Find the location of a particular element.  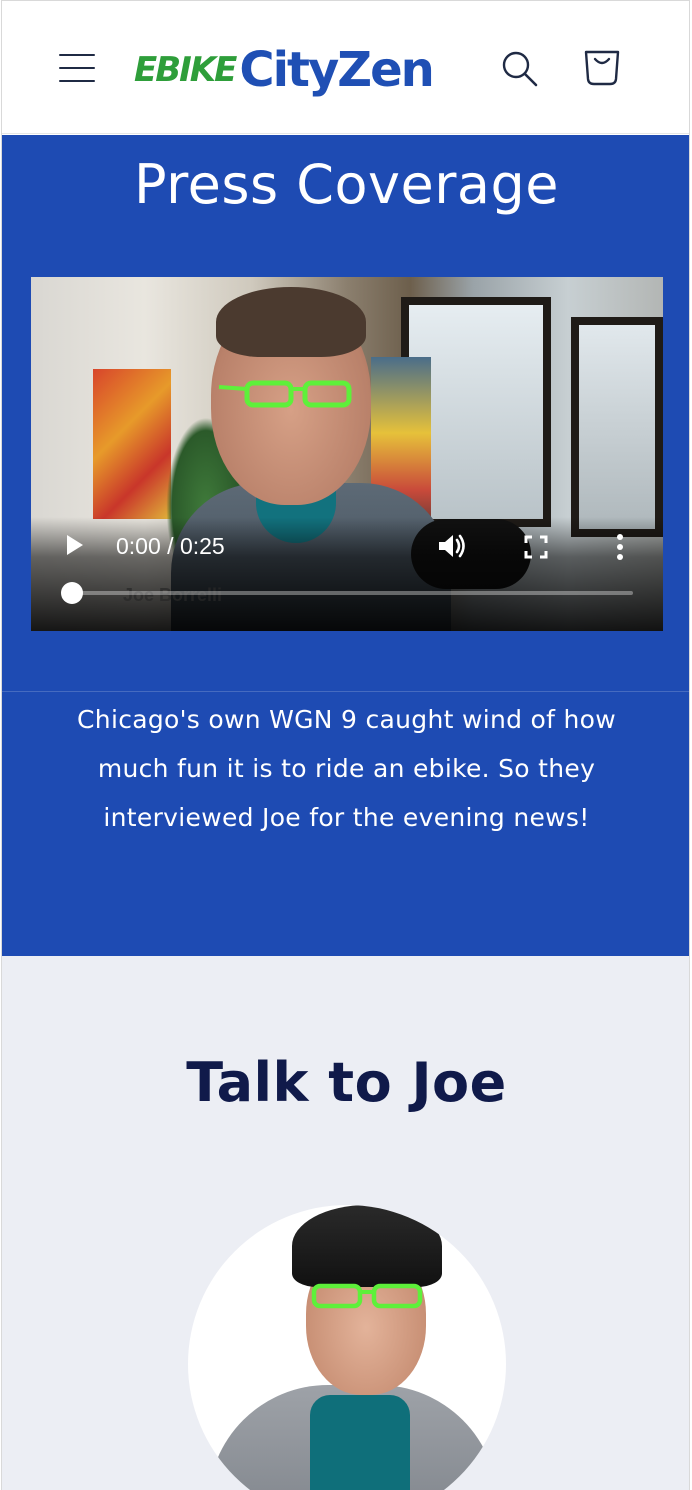

video-progress-bar is located at coordinates (352, 593).